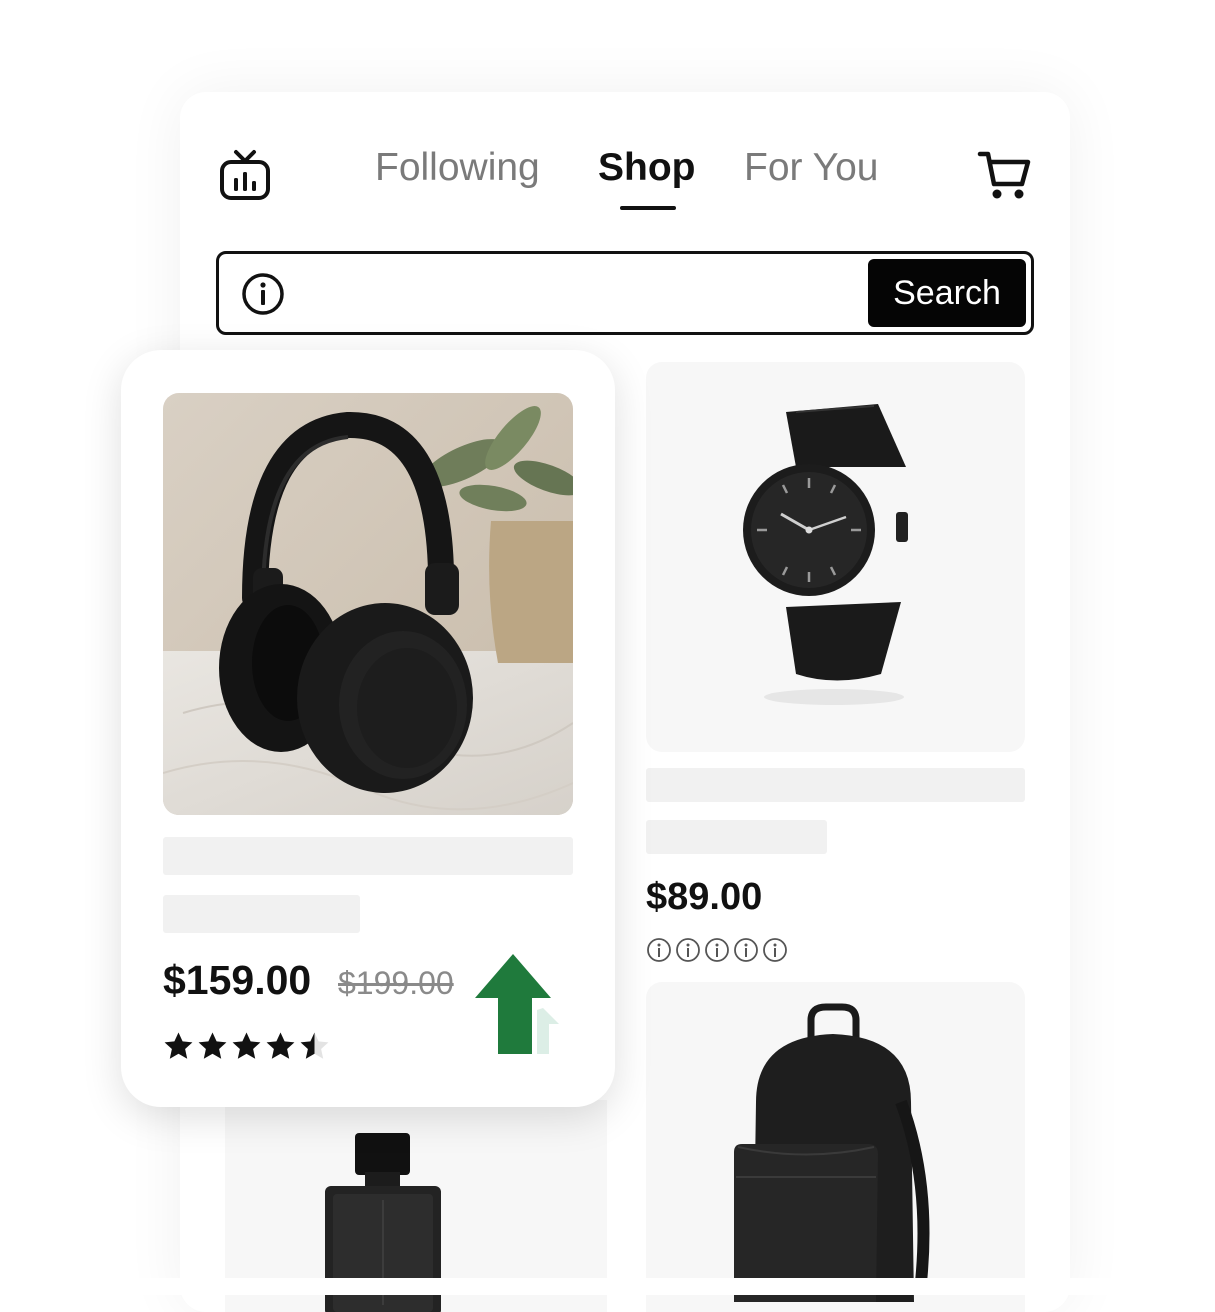 This screenshot has width=1215, height=1312. I want to click on product-image-watch, so click(835, 557).